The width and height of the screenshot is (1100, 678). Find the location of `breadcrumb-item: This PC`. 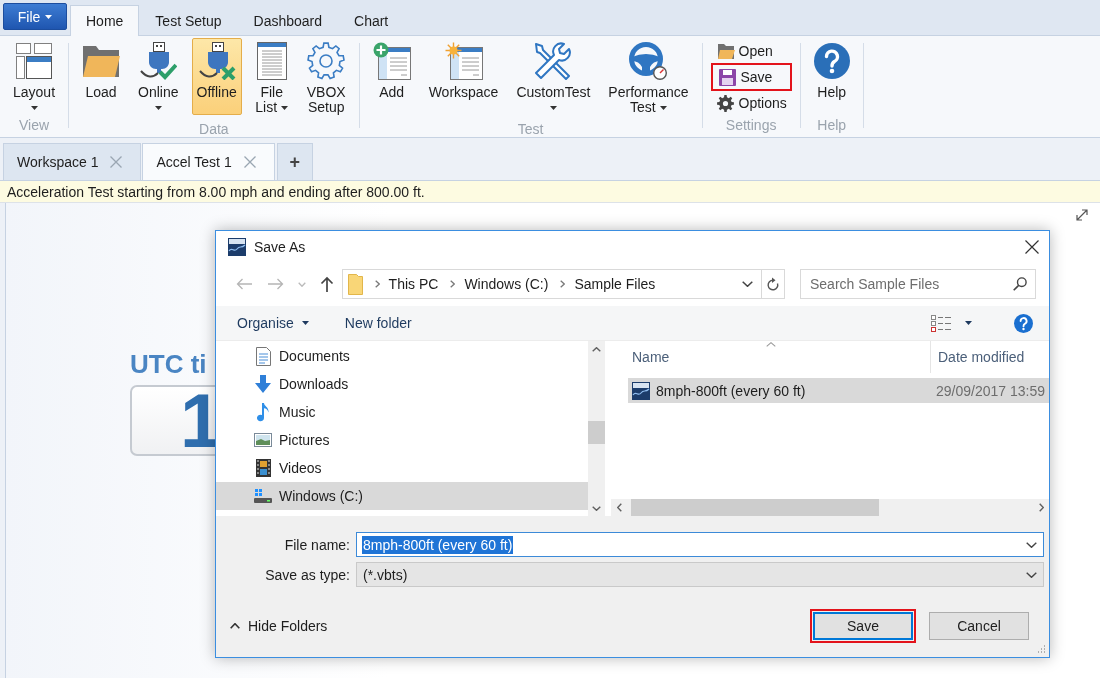

breadcrumb-item: This PC is located at coordinates (413, 284).